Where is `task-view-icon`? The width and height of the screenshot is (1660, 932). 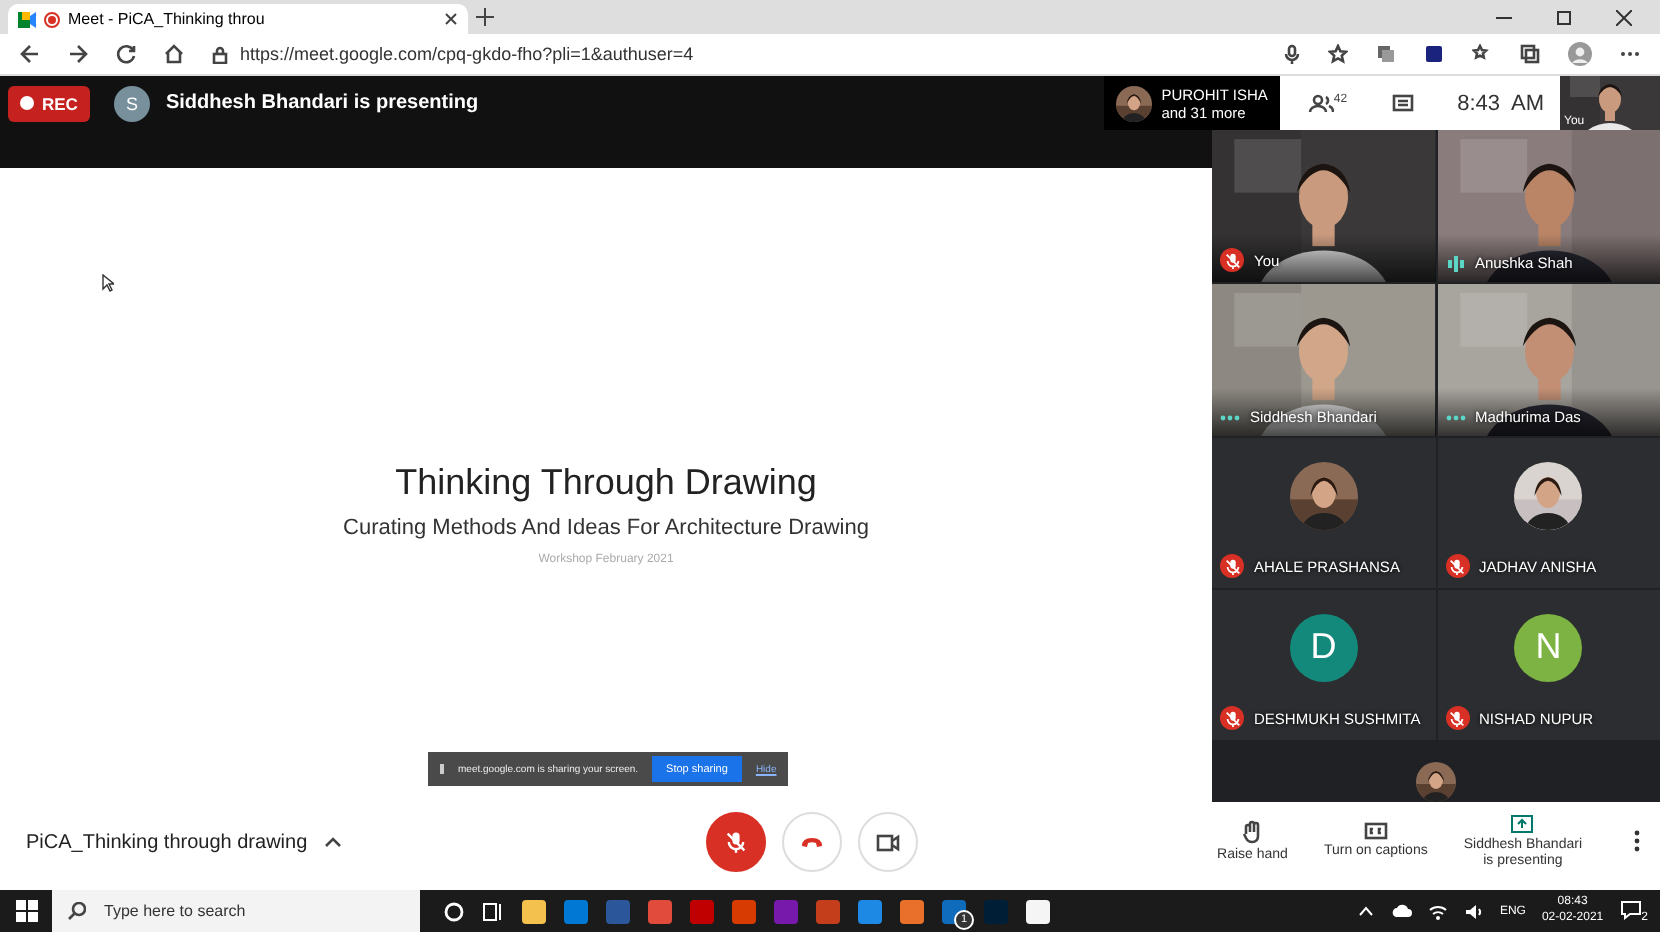
task-view-icon is located at coordinates (493, 911).